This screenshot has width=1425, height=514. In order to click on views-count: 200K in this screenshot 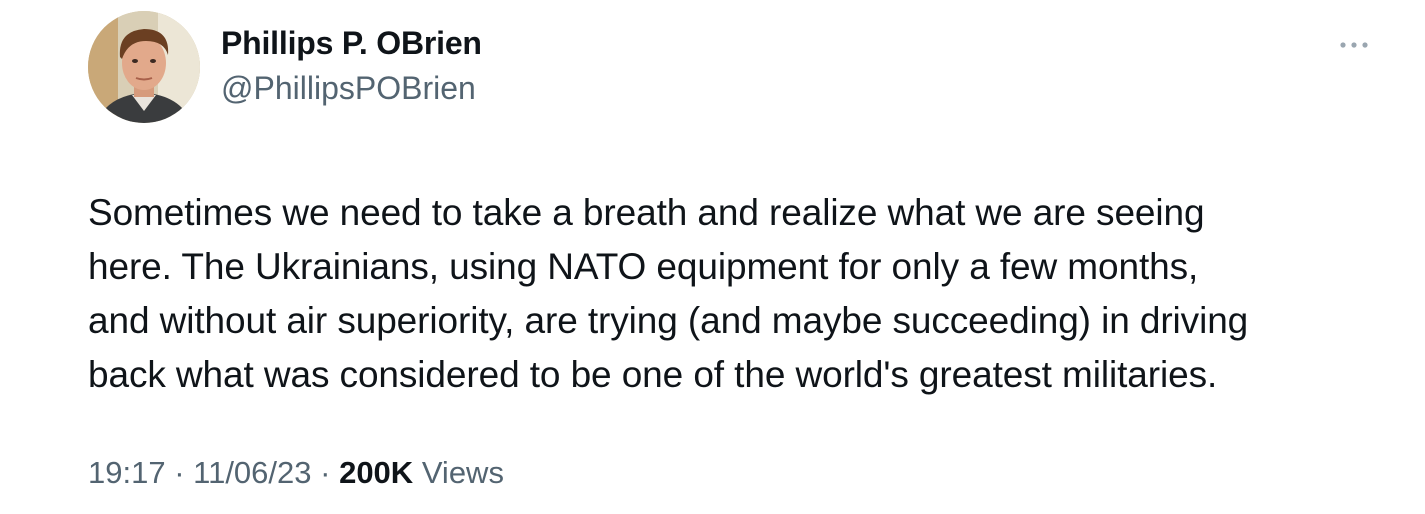, I will do `click(376, 472)`.